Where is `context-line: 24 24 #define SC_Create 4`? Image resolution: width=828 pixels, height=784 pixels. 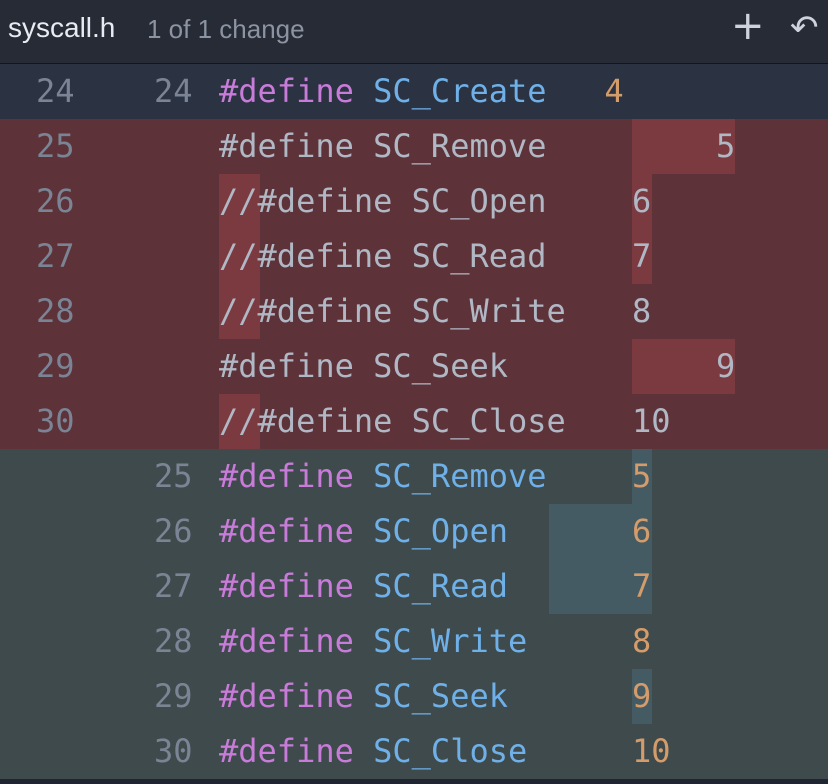 context-line: 24 24 #define SC_Create 4 is located at coordinates (414, 91).